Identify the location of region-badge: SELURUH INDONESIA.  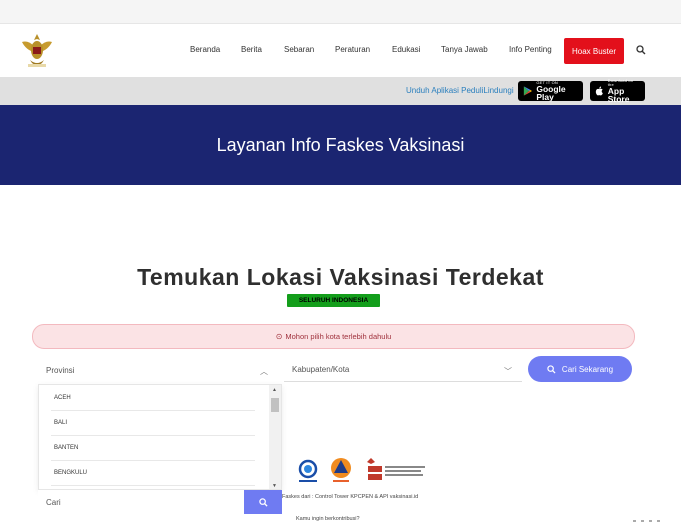
(333, 300).